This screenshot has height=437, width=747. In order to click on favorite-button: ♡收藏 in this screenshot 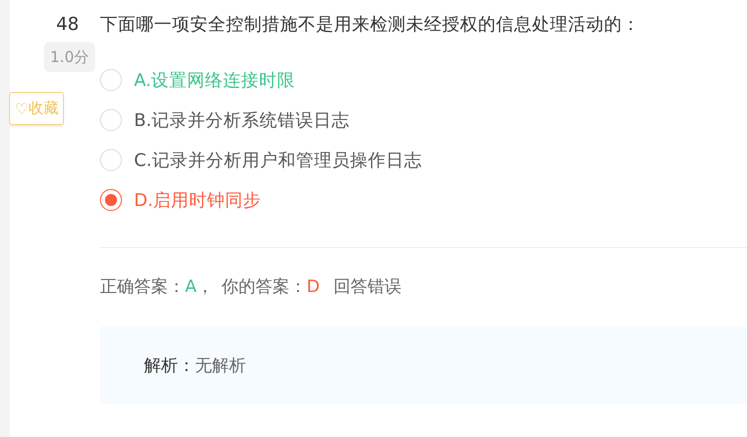, I will do `click(36, 108)`.